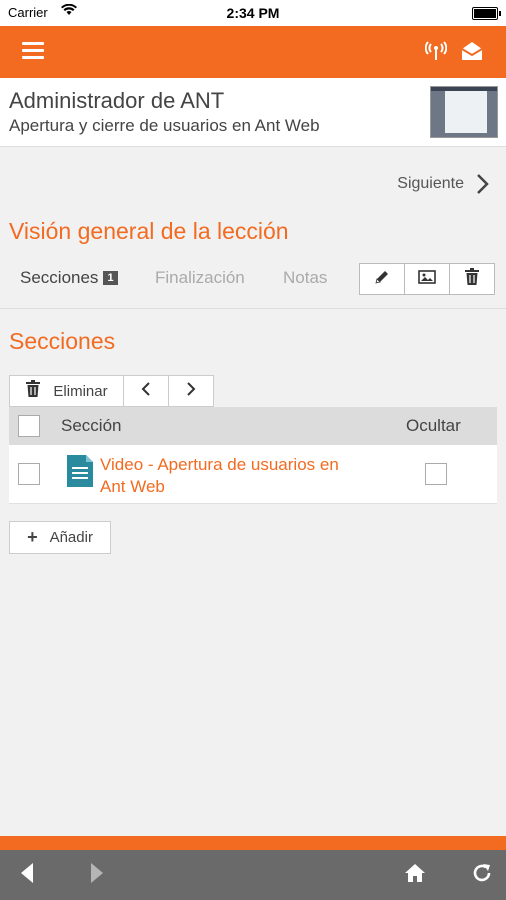  I want to click on clock: 2:34 PM, so click(253, 13).